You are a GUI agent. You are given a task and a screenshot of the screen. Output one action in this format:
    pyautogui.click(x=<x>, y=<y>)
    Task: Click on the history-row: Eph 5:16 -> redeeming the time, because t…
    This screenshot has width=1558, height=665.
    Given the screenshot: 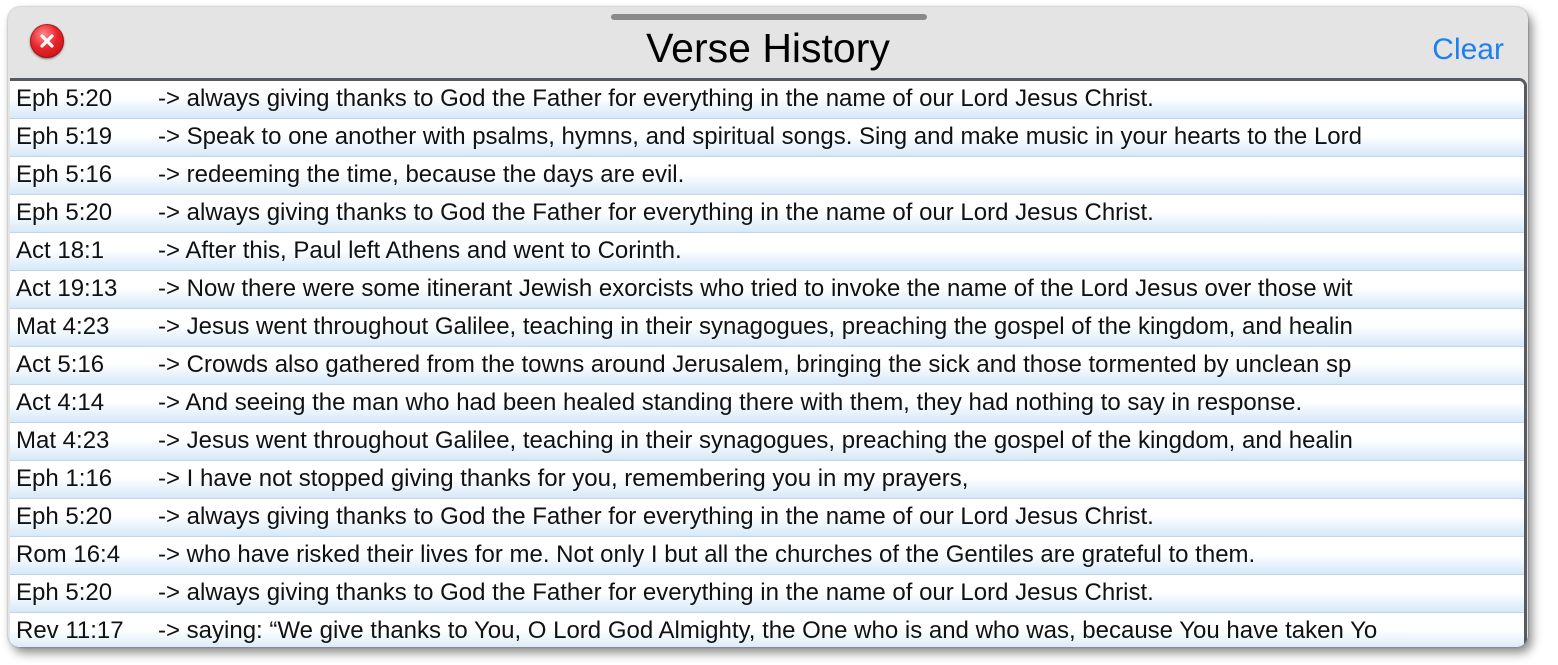 What is the action you would take?
    pyautogui.click(x=767, y=176)
    